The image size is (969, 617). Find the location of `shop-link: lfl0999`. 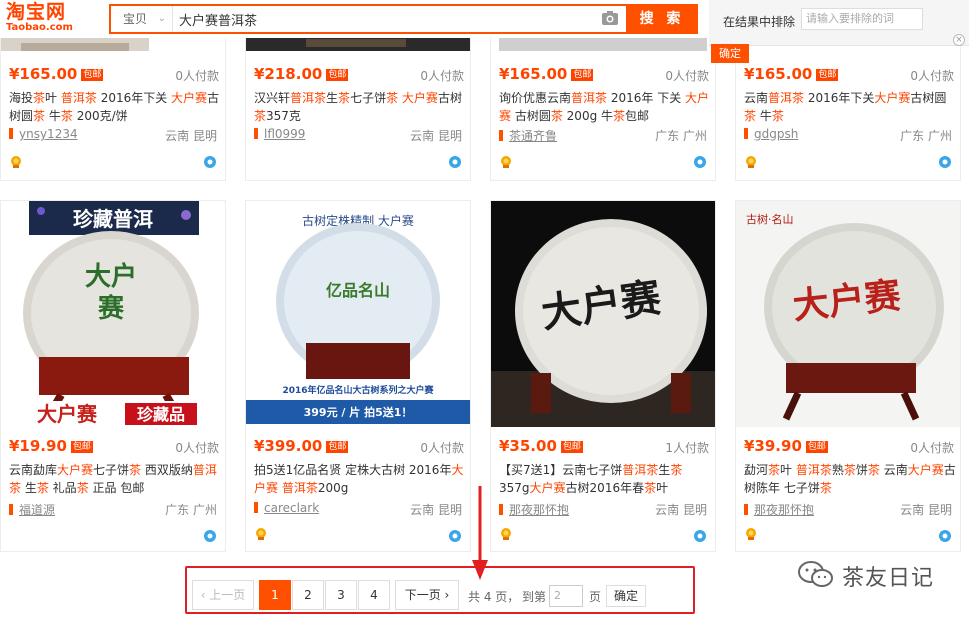

shop-link: lfl0999 is located at coordinates (279, 134).